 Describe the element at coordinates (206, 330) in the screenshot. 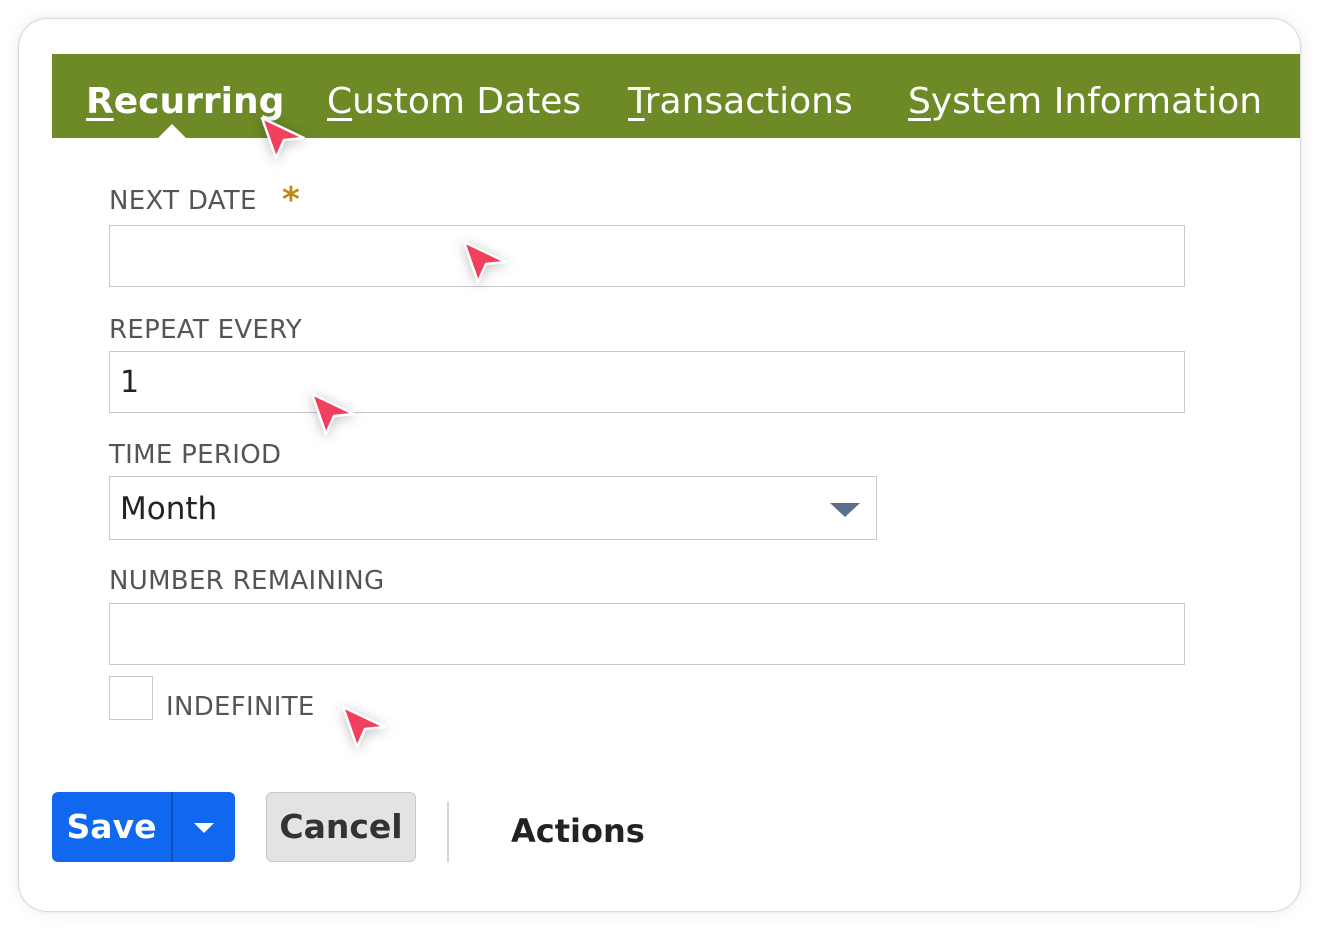

I see `repeat-every-label: REPEAT EVERY` at that location.